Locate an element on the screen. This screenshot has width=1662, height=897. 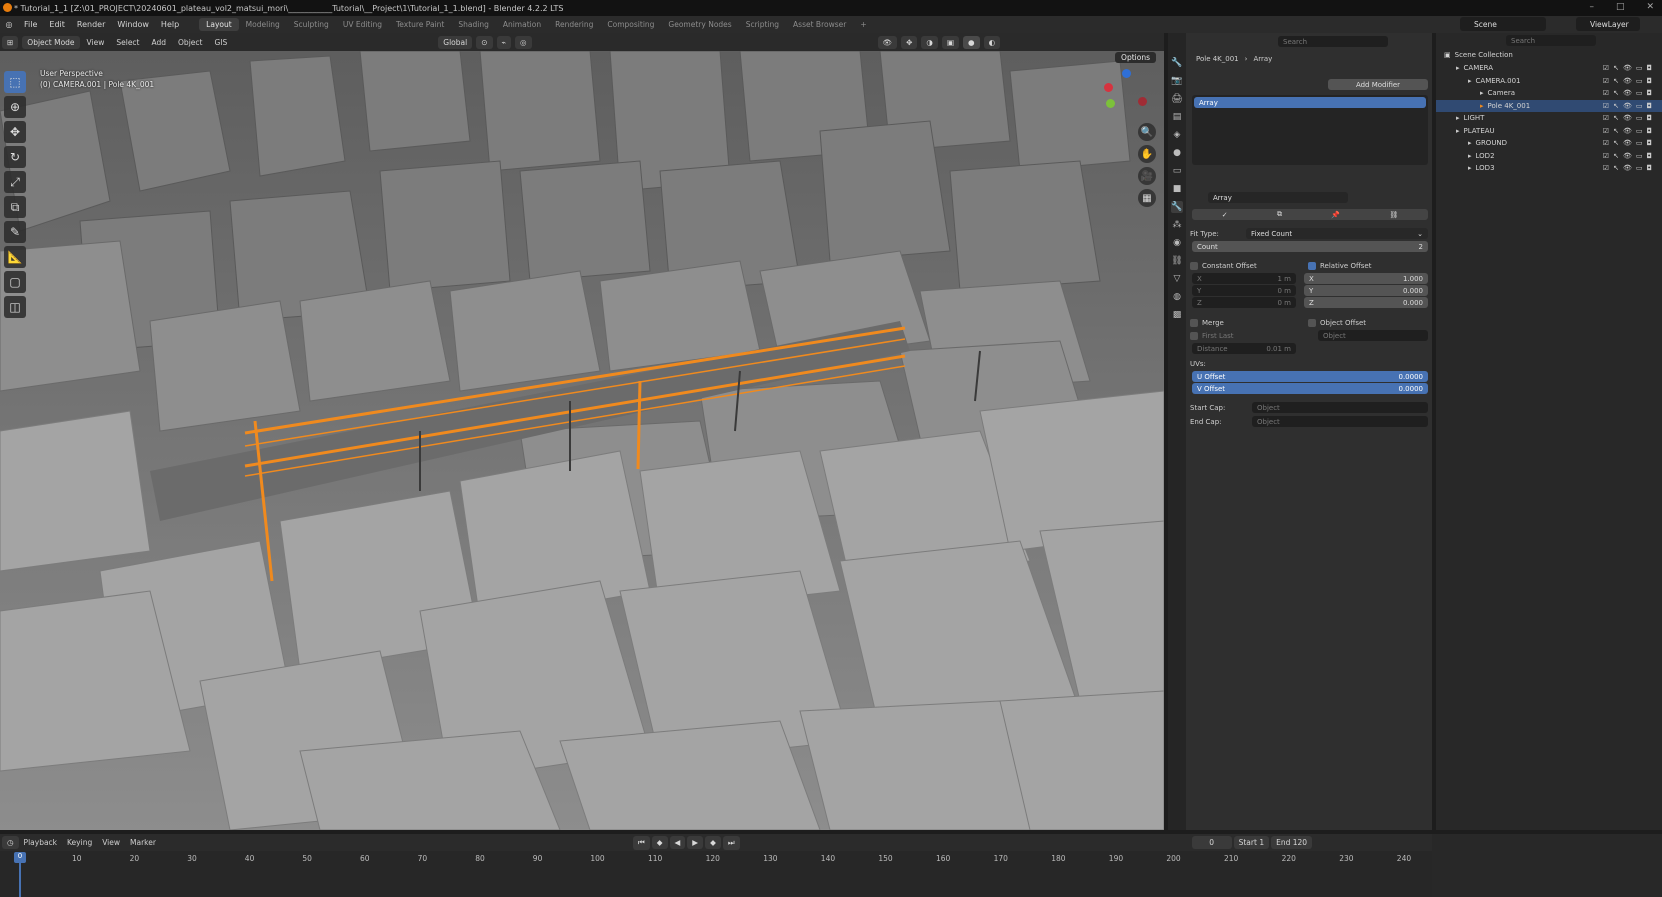
zoom-icon: 🔍 is located at coordinates (1147, 132).